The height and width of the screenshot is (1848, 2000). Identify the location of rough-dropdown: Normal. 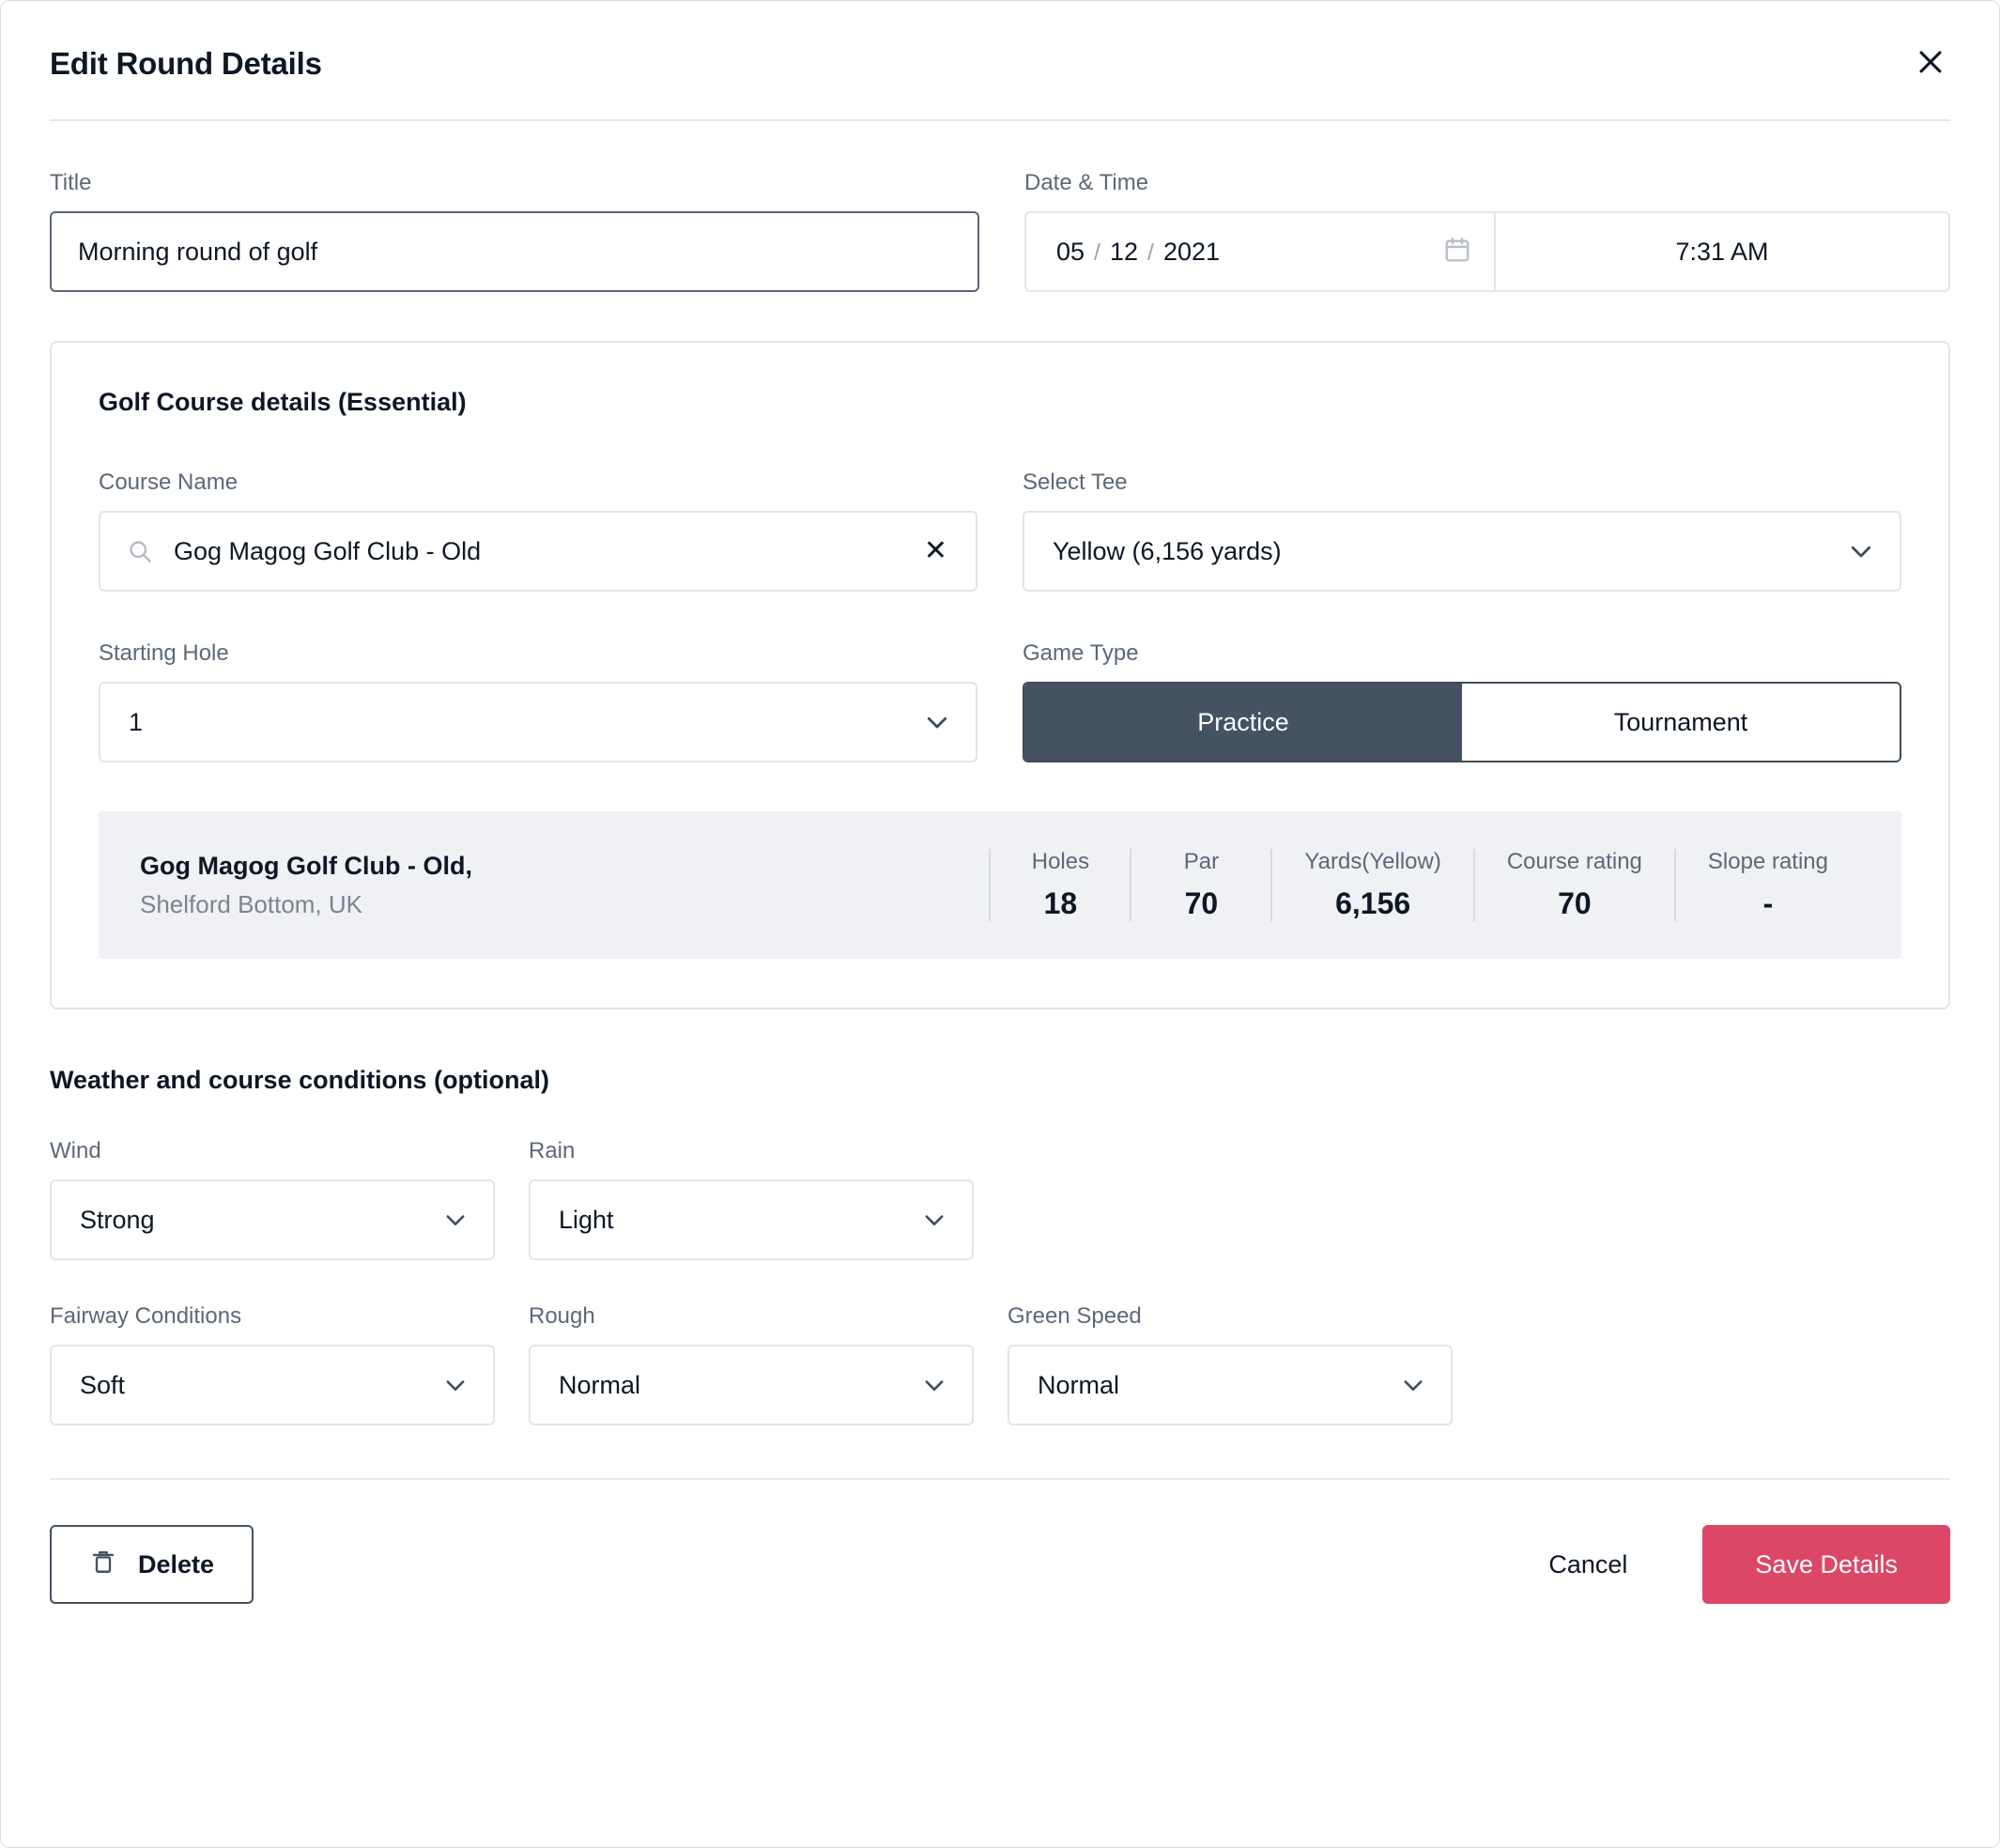
(751, 1385).